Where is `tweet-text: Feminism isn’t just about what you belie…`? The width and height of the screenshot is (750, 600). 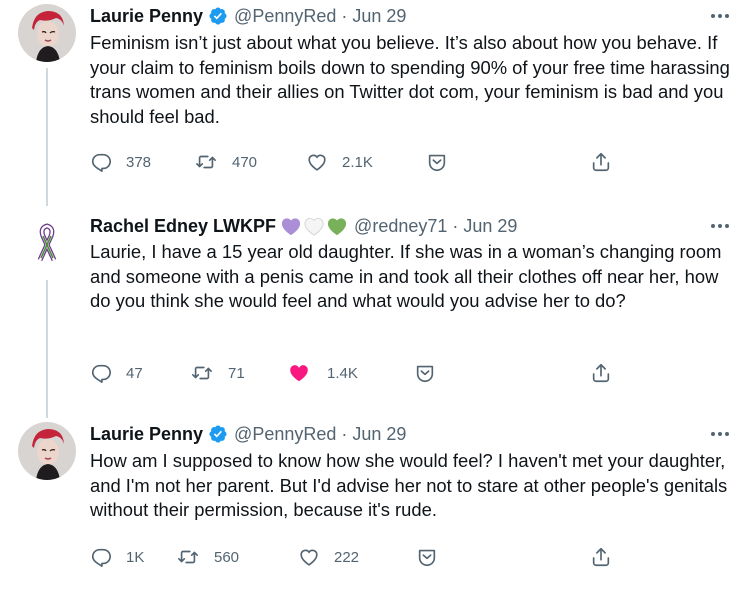 tweet-text: Feminism isn’t just about what you belie… is located at coordinates (410, 79).